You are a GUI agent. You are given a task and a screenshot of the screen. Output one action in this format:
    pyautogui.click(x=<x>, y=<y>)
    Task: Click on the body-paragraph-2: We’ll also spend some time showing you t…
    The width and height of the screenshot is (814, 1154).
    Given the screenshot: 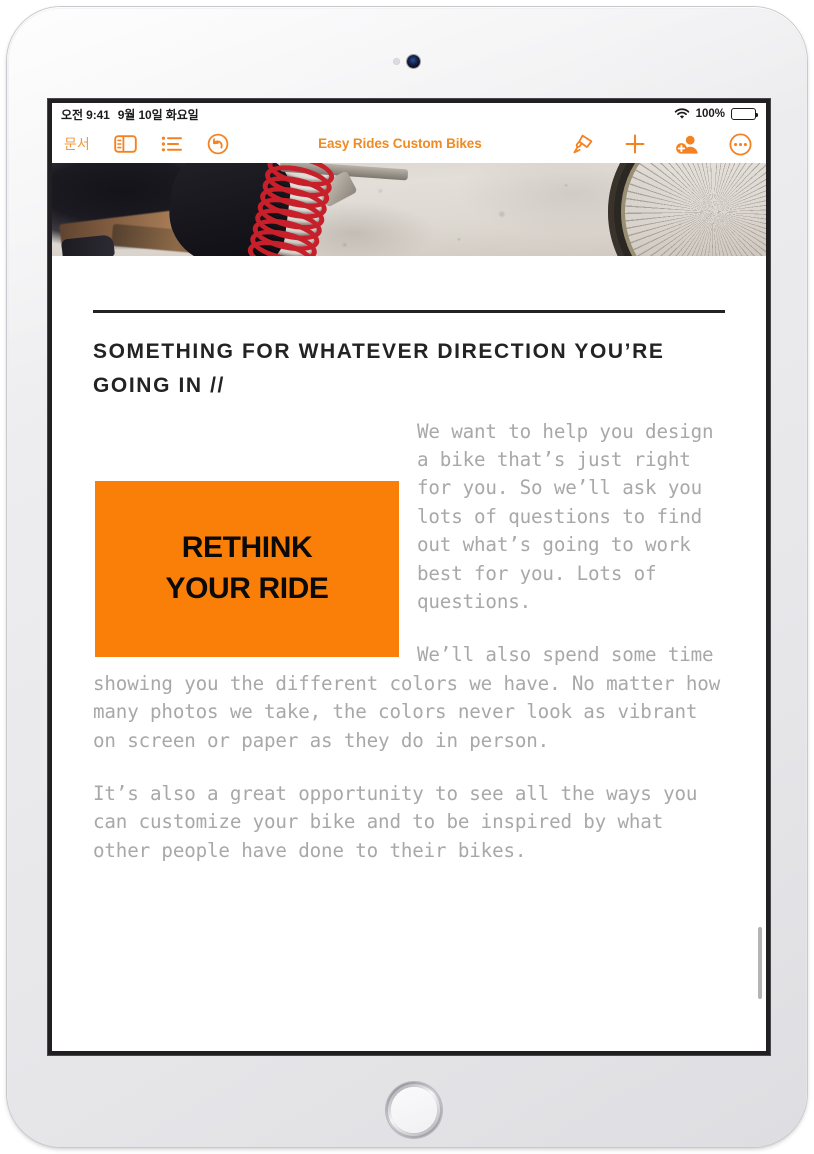 What is the action you would take?
    pyautogui.click(x=409, y=698)
    